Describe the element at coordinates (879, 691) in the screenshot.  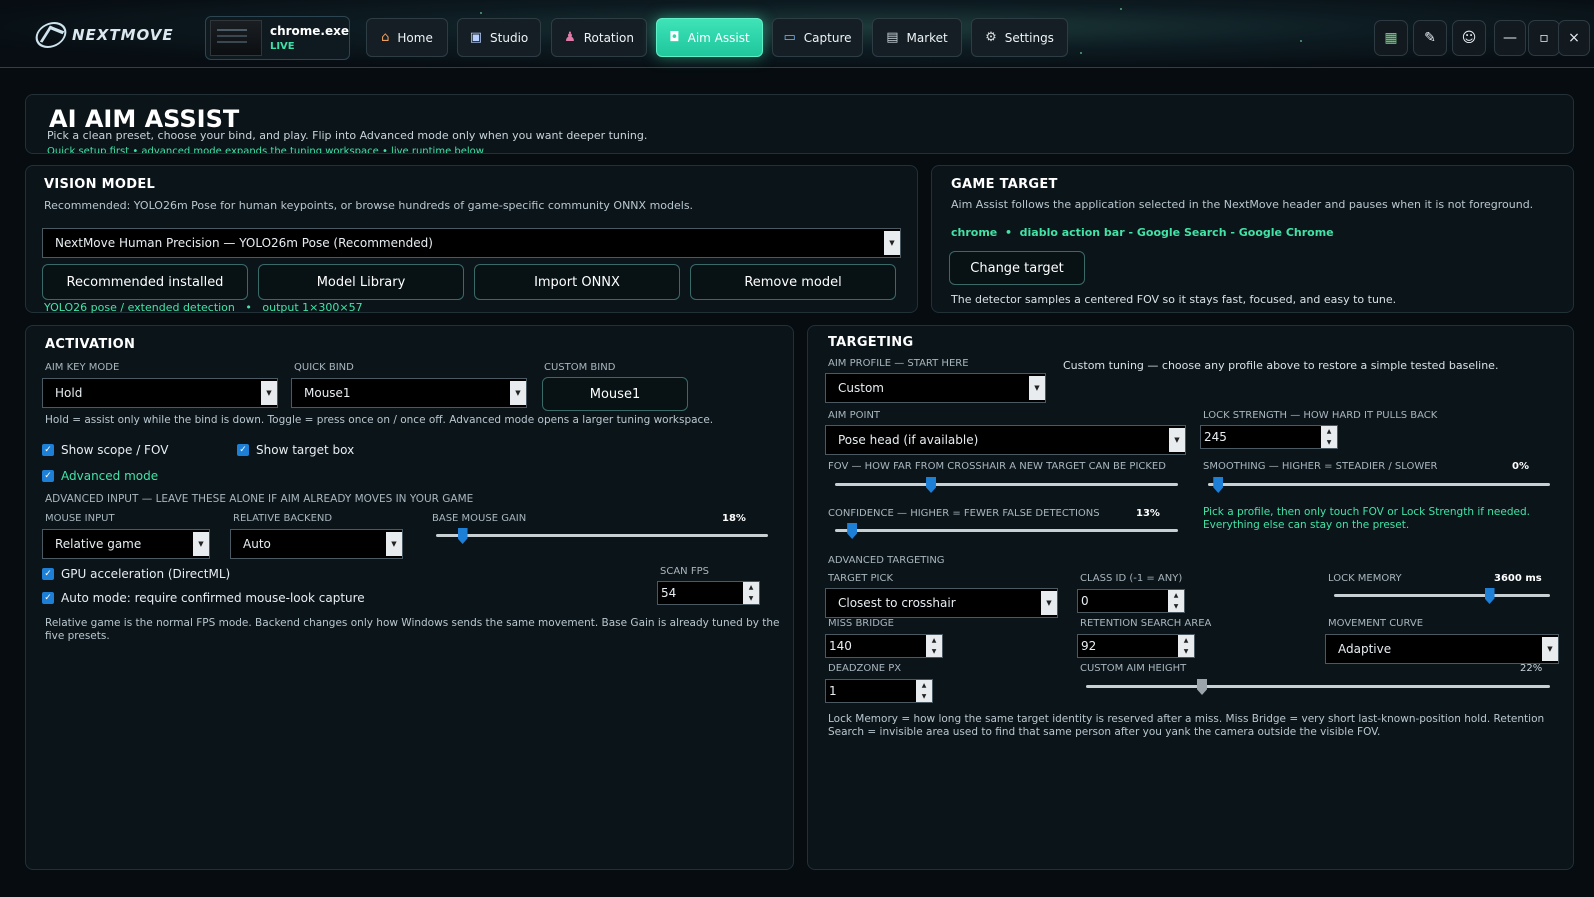
I see `deadzone-input: 1 ▲ ▼` at that location.